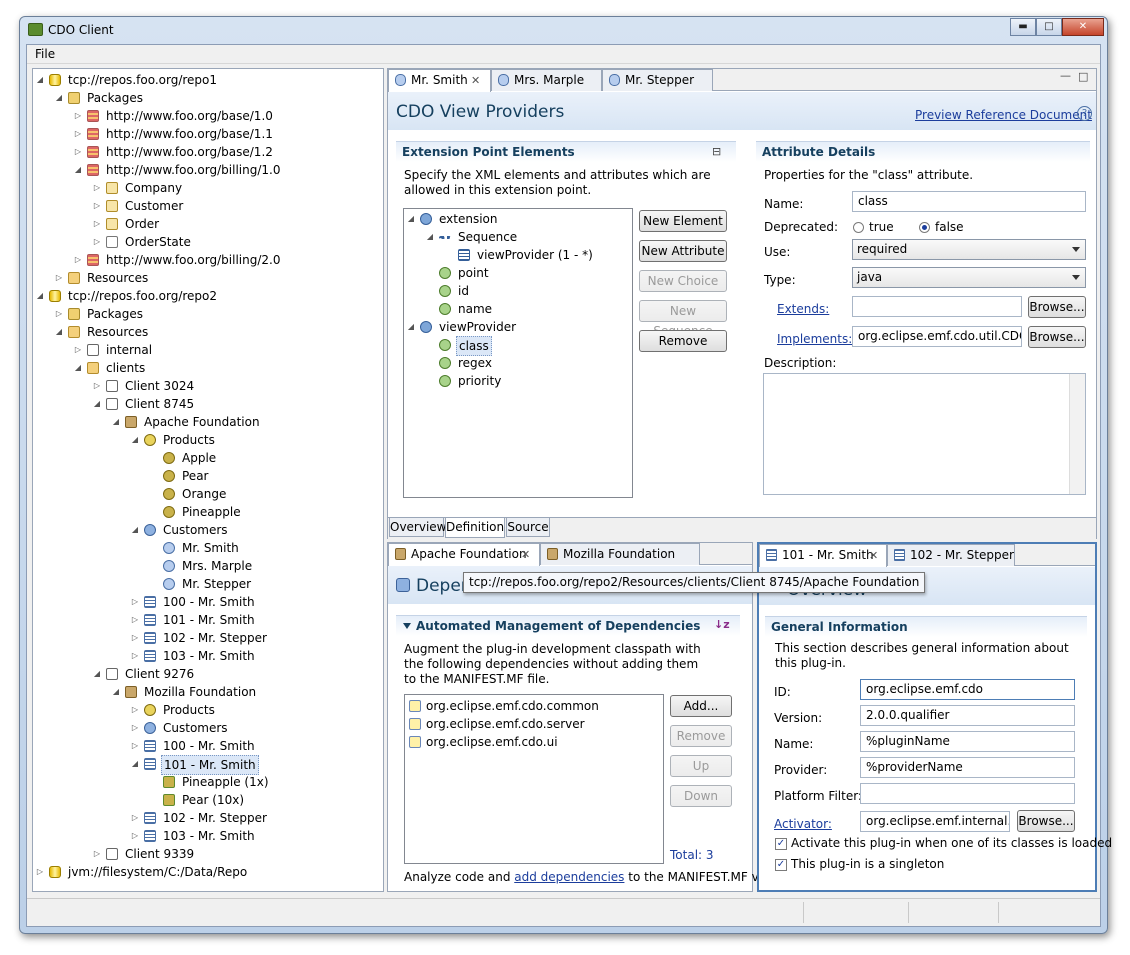 The image size is (1130, 955). I want to click on maximize-button: □, so click(1049, 27).